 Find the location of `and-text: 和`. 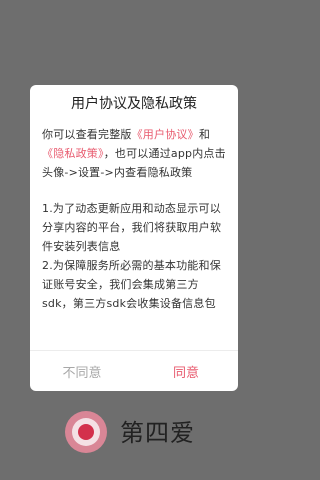

and-text: 和 is located at coordinates (204, 134).